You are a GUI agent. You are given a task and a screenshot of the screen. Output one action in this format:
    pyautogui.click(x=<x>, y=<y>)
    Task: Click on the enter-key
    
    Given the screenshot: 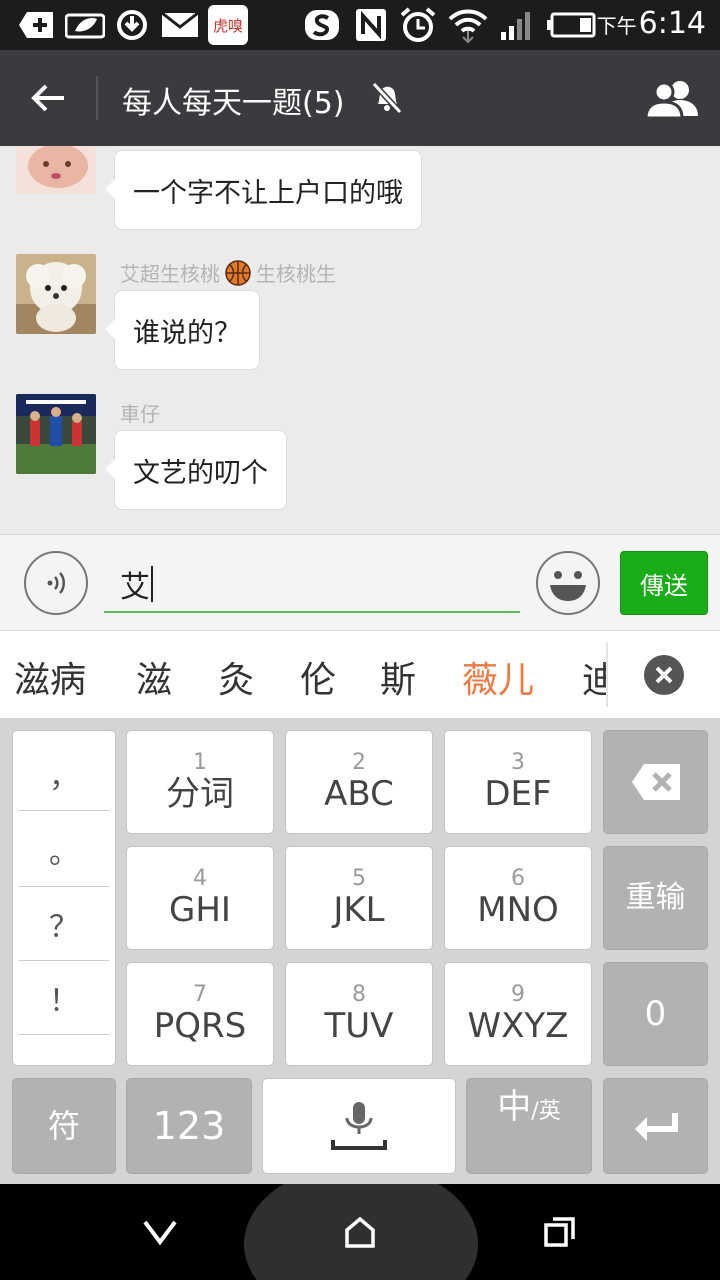 What is the action you would take?
    pyautogui.click(x=655, y=1126)
    